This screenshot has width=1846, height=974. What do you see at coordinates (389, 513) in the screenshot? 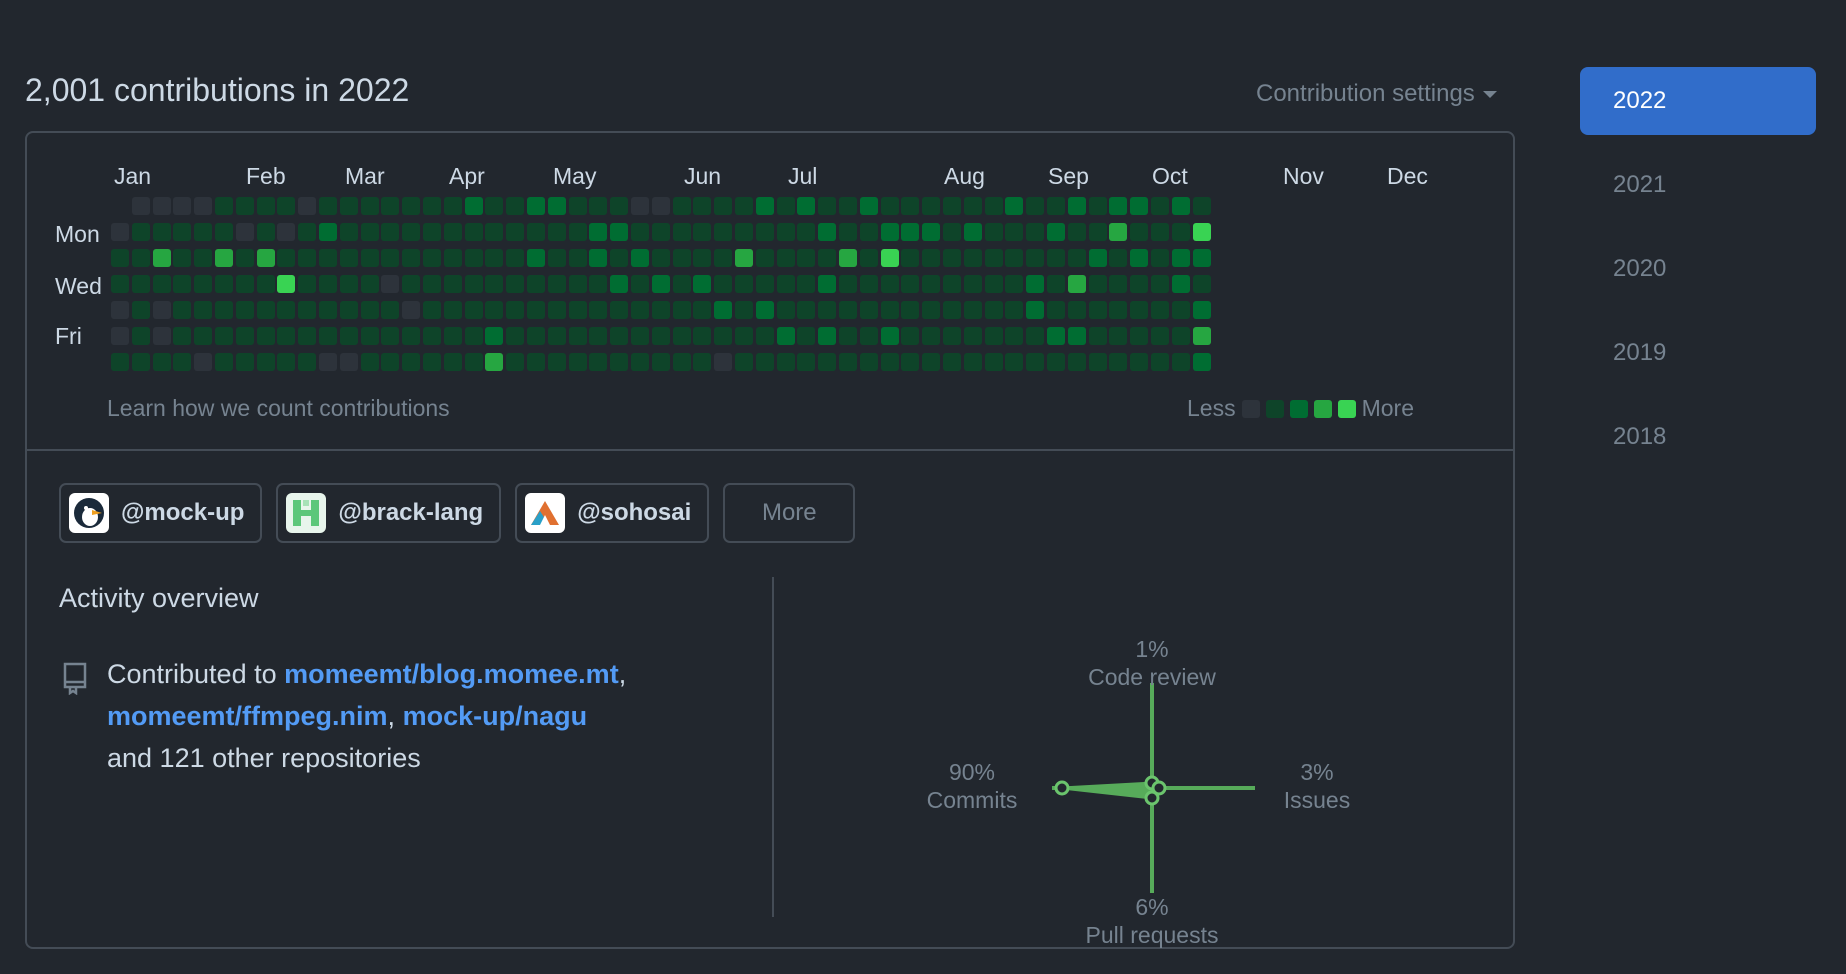
I see `org-button-brack-lang: @brack-lang` at bounding box center [389, 513].